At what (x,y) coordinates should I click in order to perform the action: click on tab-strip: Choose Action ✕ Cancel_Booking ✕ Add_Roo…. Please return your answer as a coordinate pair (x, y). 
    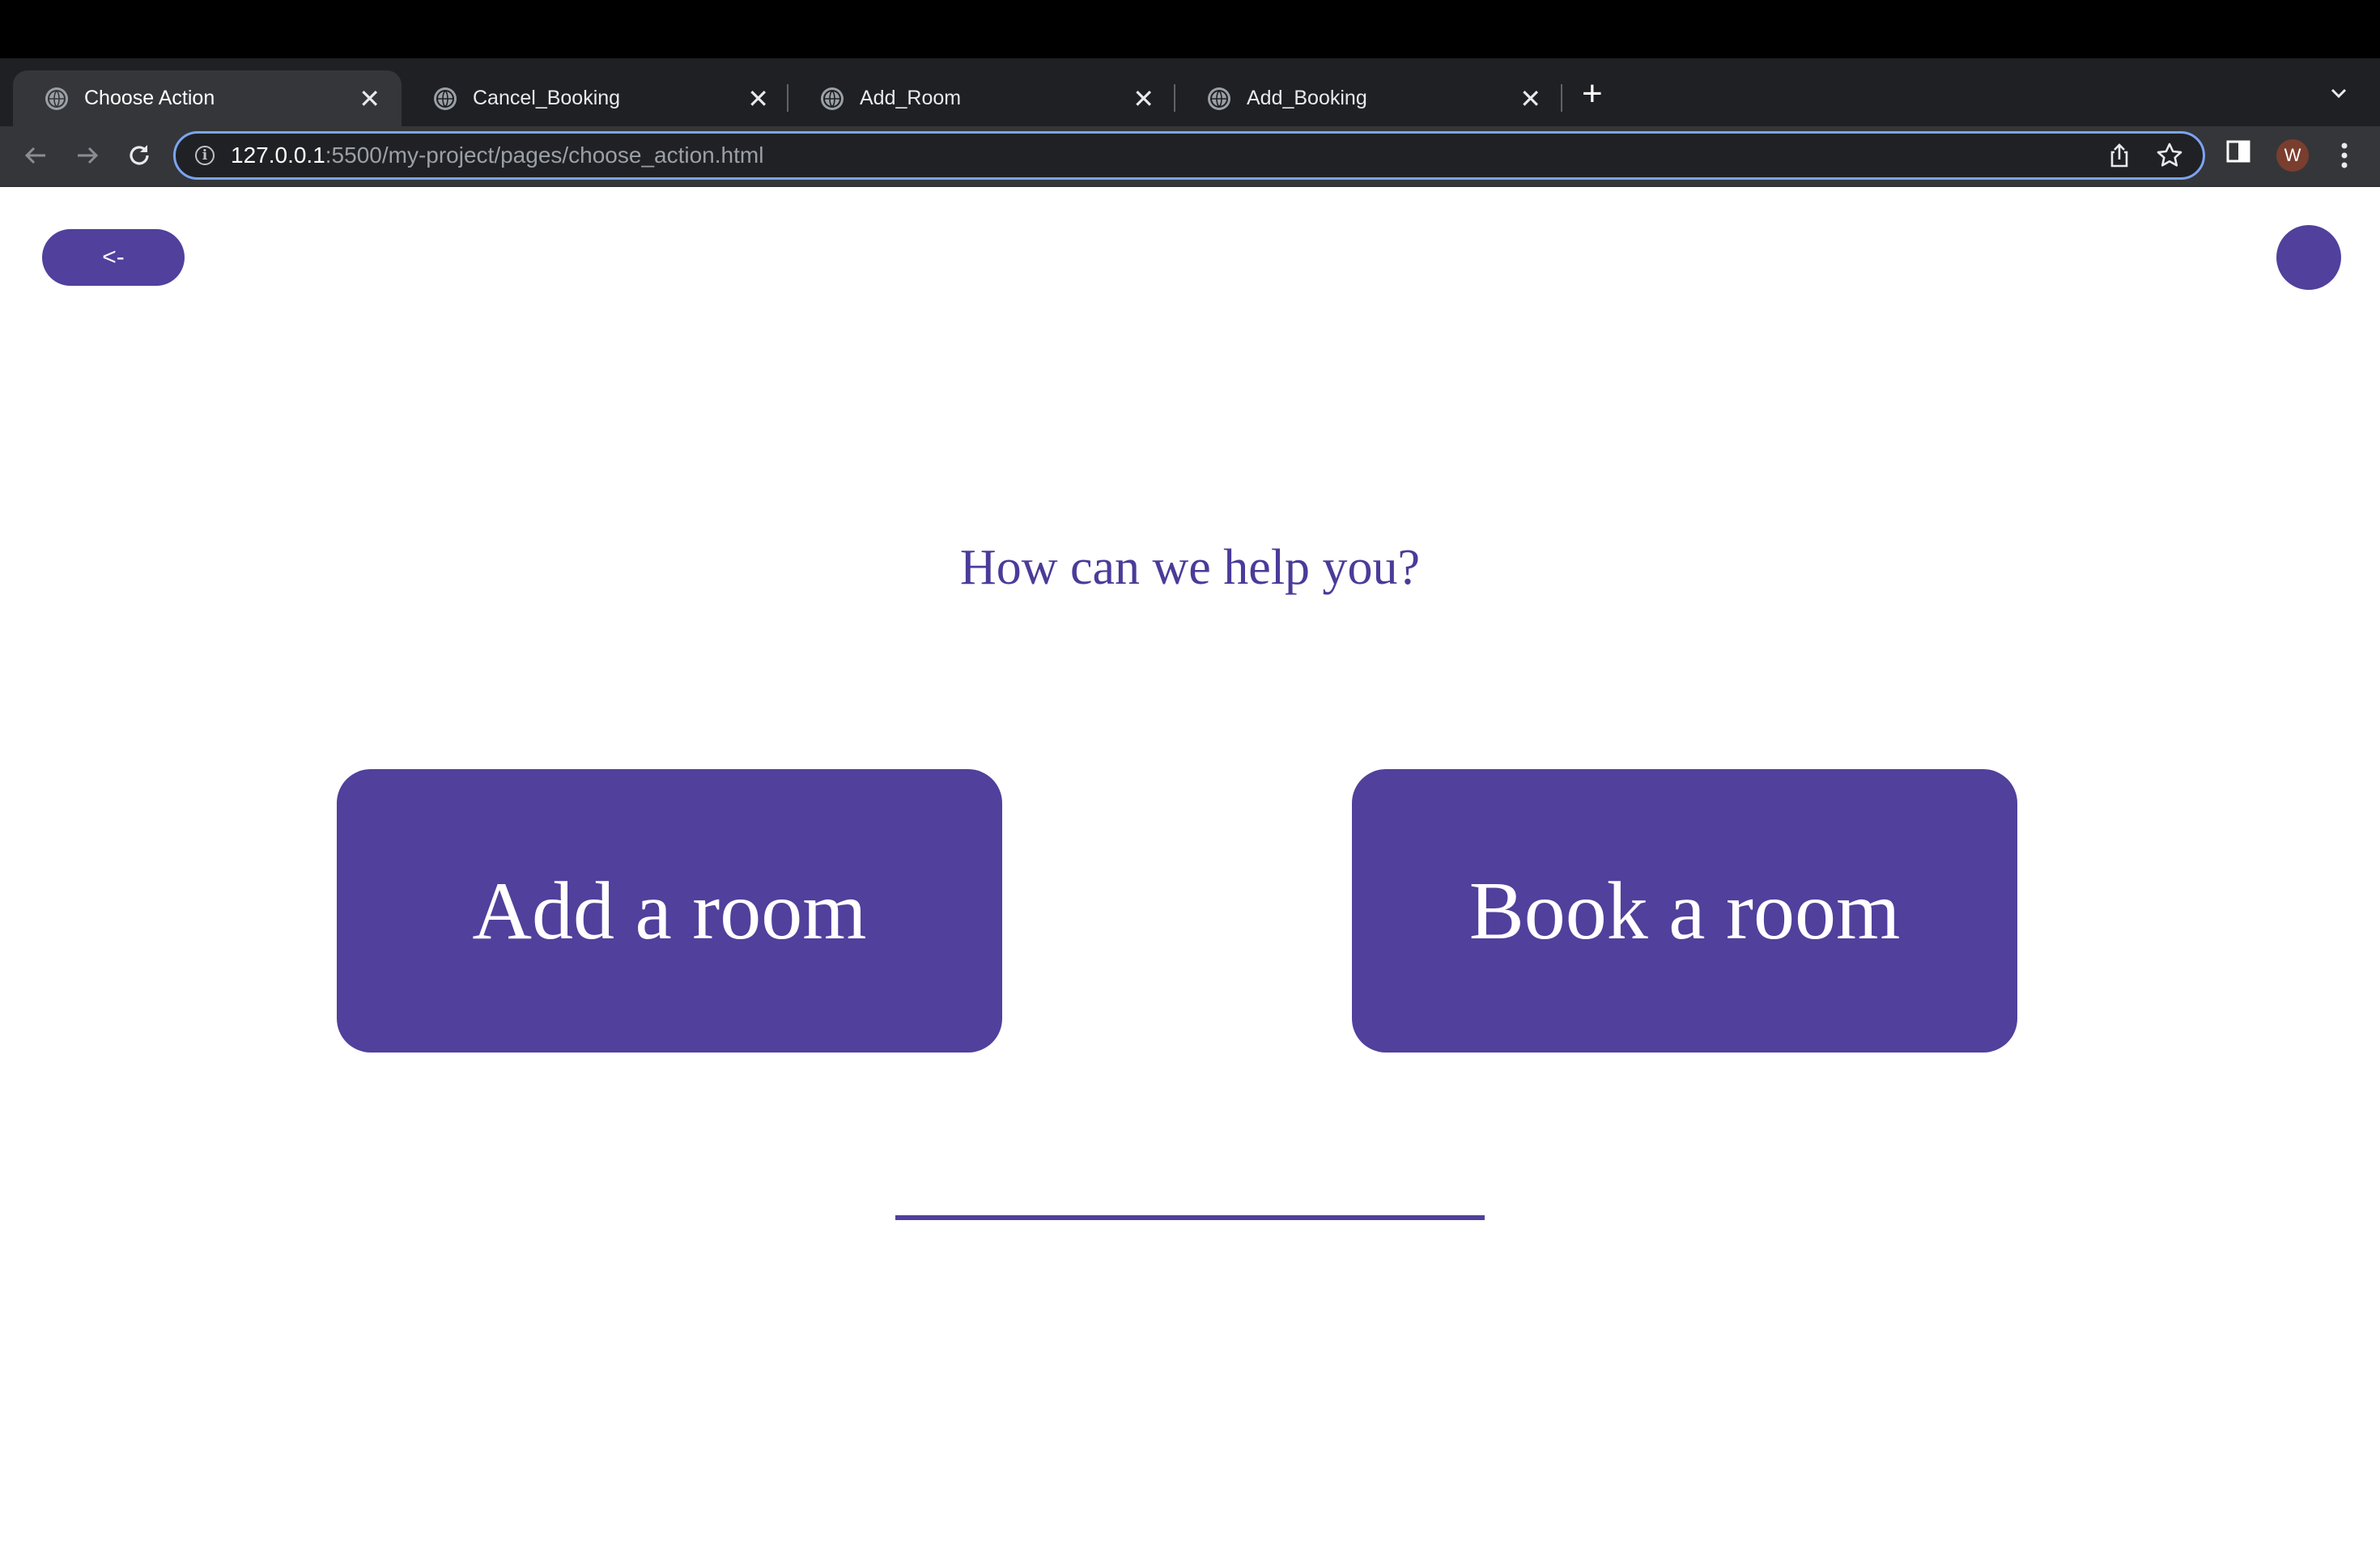
    Looking at the image, I should click on (1190, 92).